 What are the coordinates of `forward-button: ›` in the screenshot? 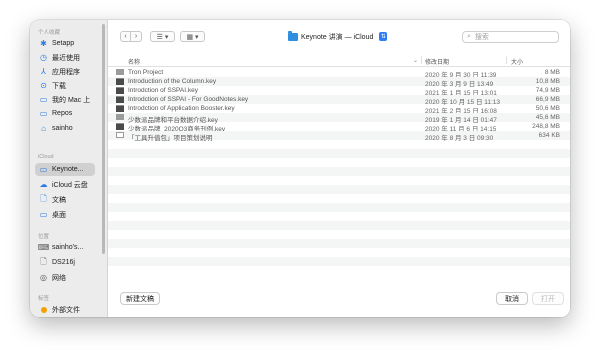 It's located at (136, 36).